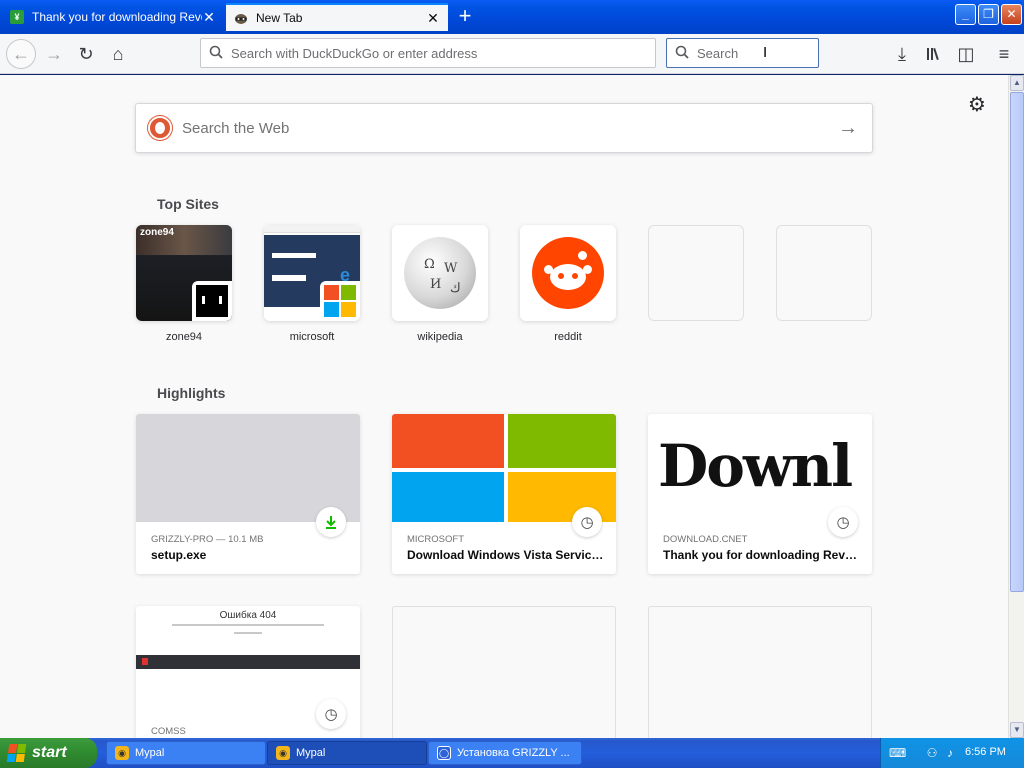 This screenshot has height=768, width=1024. What do you see at coordinates (966, 54) in the screenshot?
I see `sidebar-button: ◫` at bounding box center [966, 54].